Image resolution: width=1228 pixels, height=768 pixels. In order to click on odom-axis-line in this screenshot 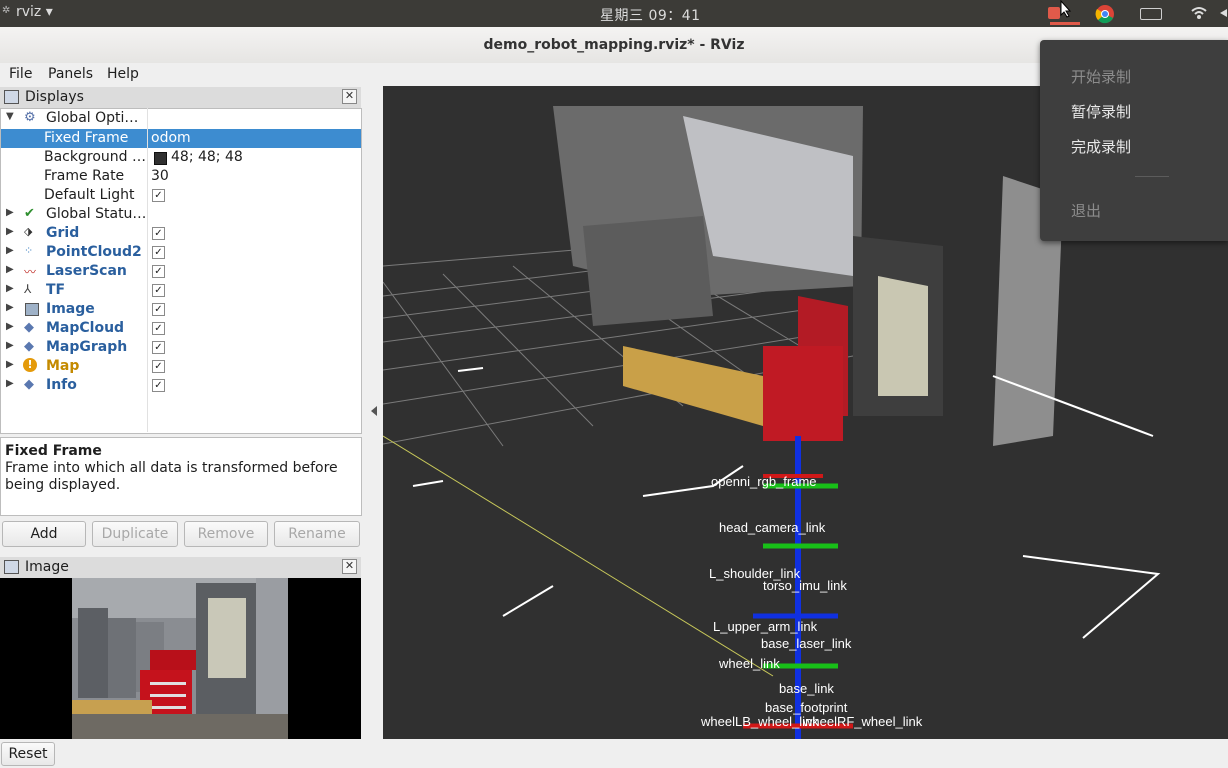, I will do `click(578, 556)`.